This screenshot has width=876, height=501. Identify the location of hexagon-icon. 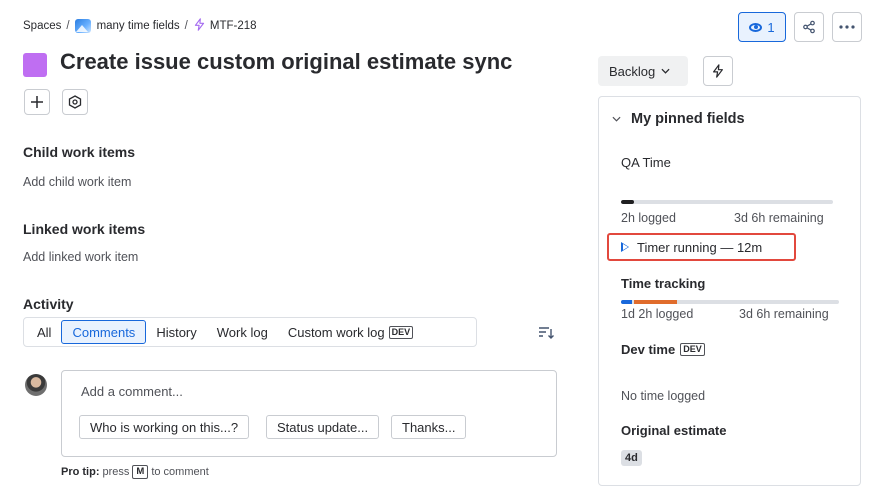
(75, 102).